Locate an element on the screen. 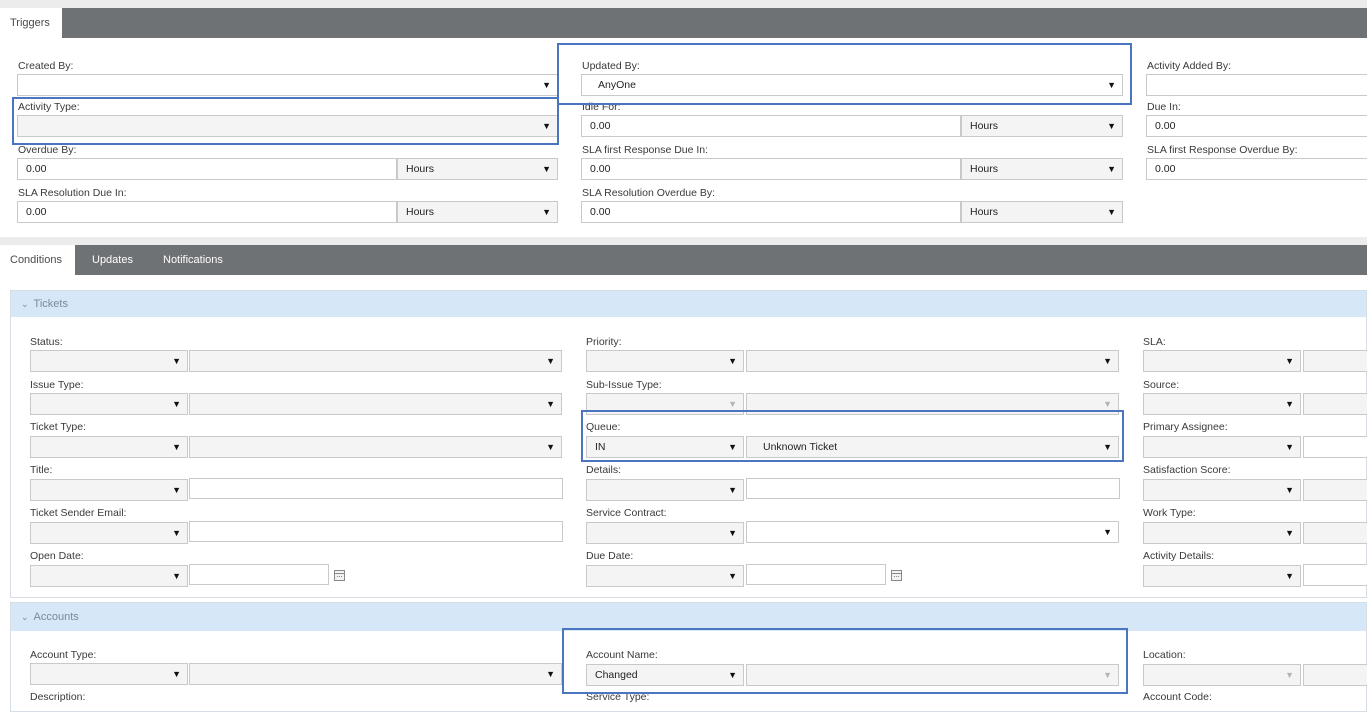 The image size is (1367, 712). ticket-sender-email-operator-select: ▼ is located at coordinates (109, 533).